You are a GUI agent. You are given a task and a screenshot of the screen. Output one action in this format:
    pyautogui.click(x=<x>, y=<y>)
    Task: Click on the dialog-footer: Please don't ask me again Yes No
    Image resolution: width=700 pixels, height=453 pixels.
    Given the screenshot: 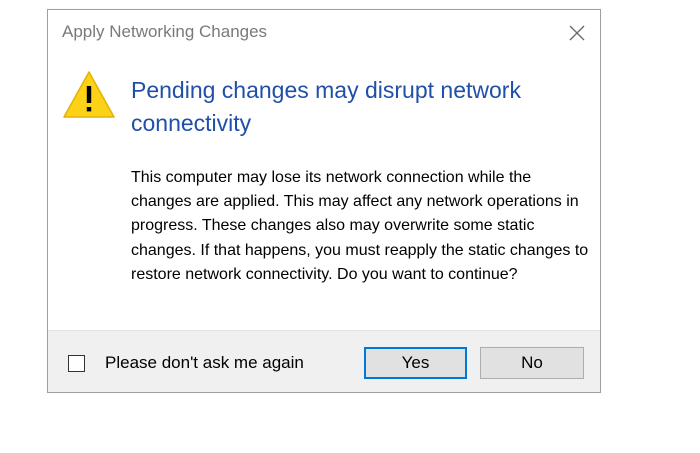 What is the action you would take?
    pyautogui.click(x=324, y=361)
    